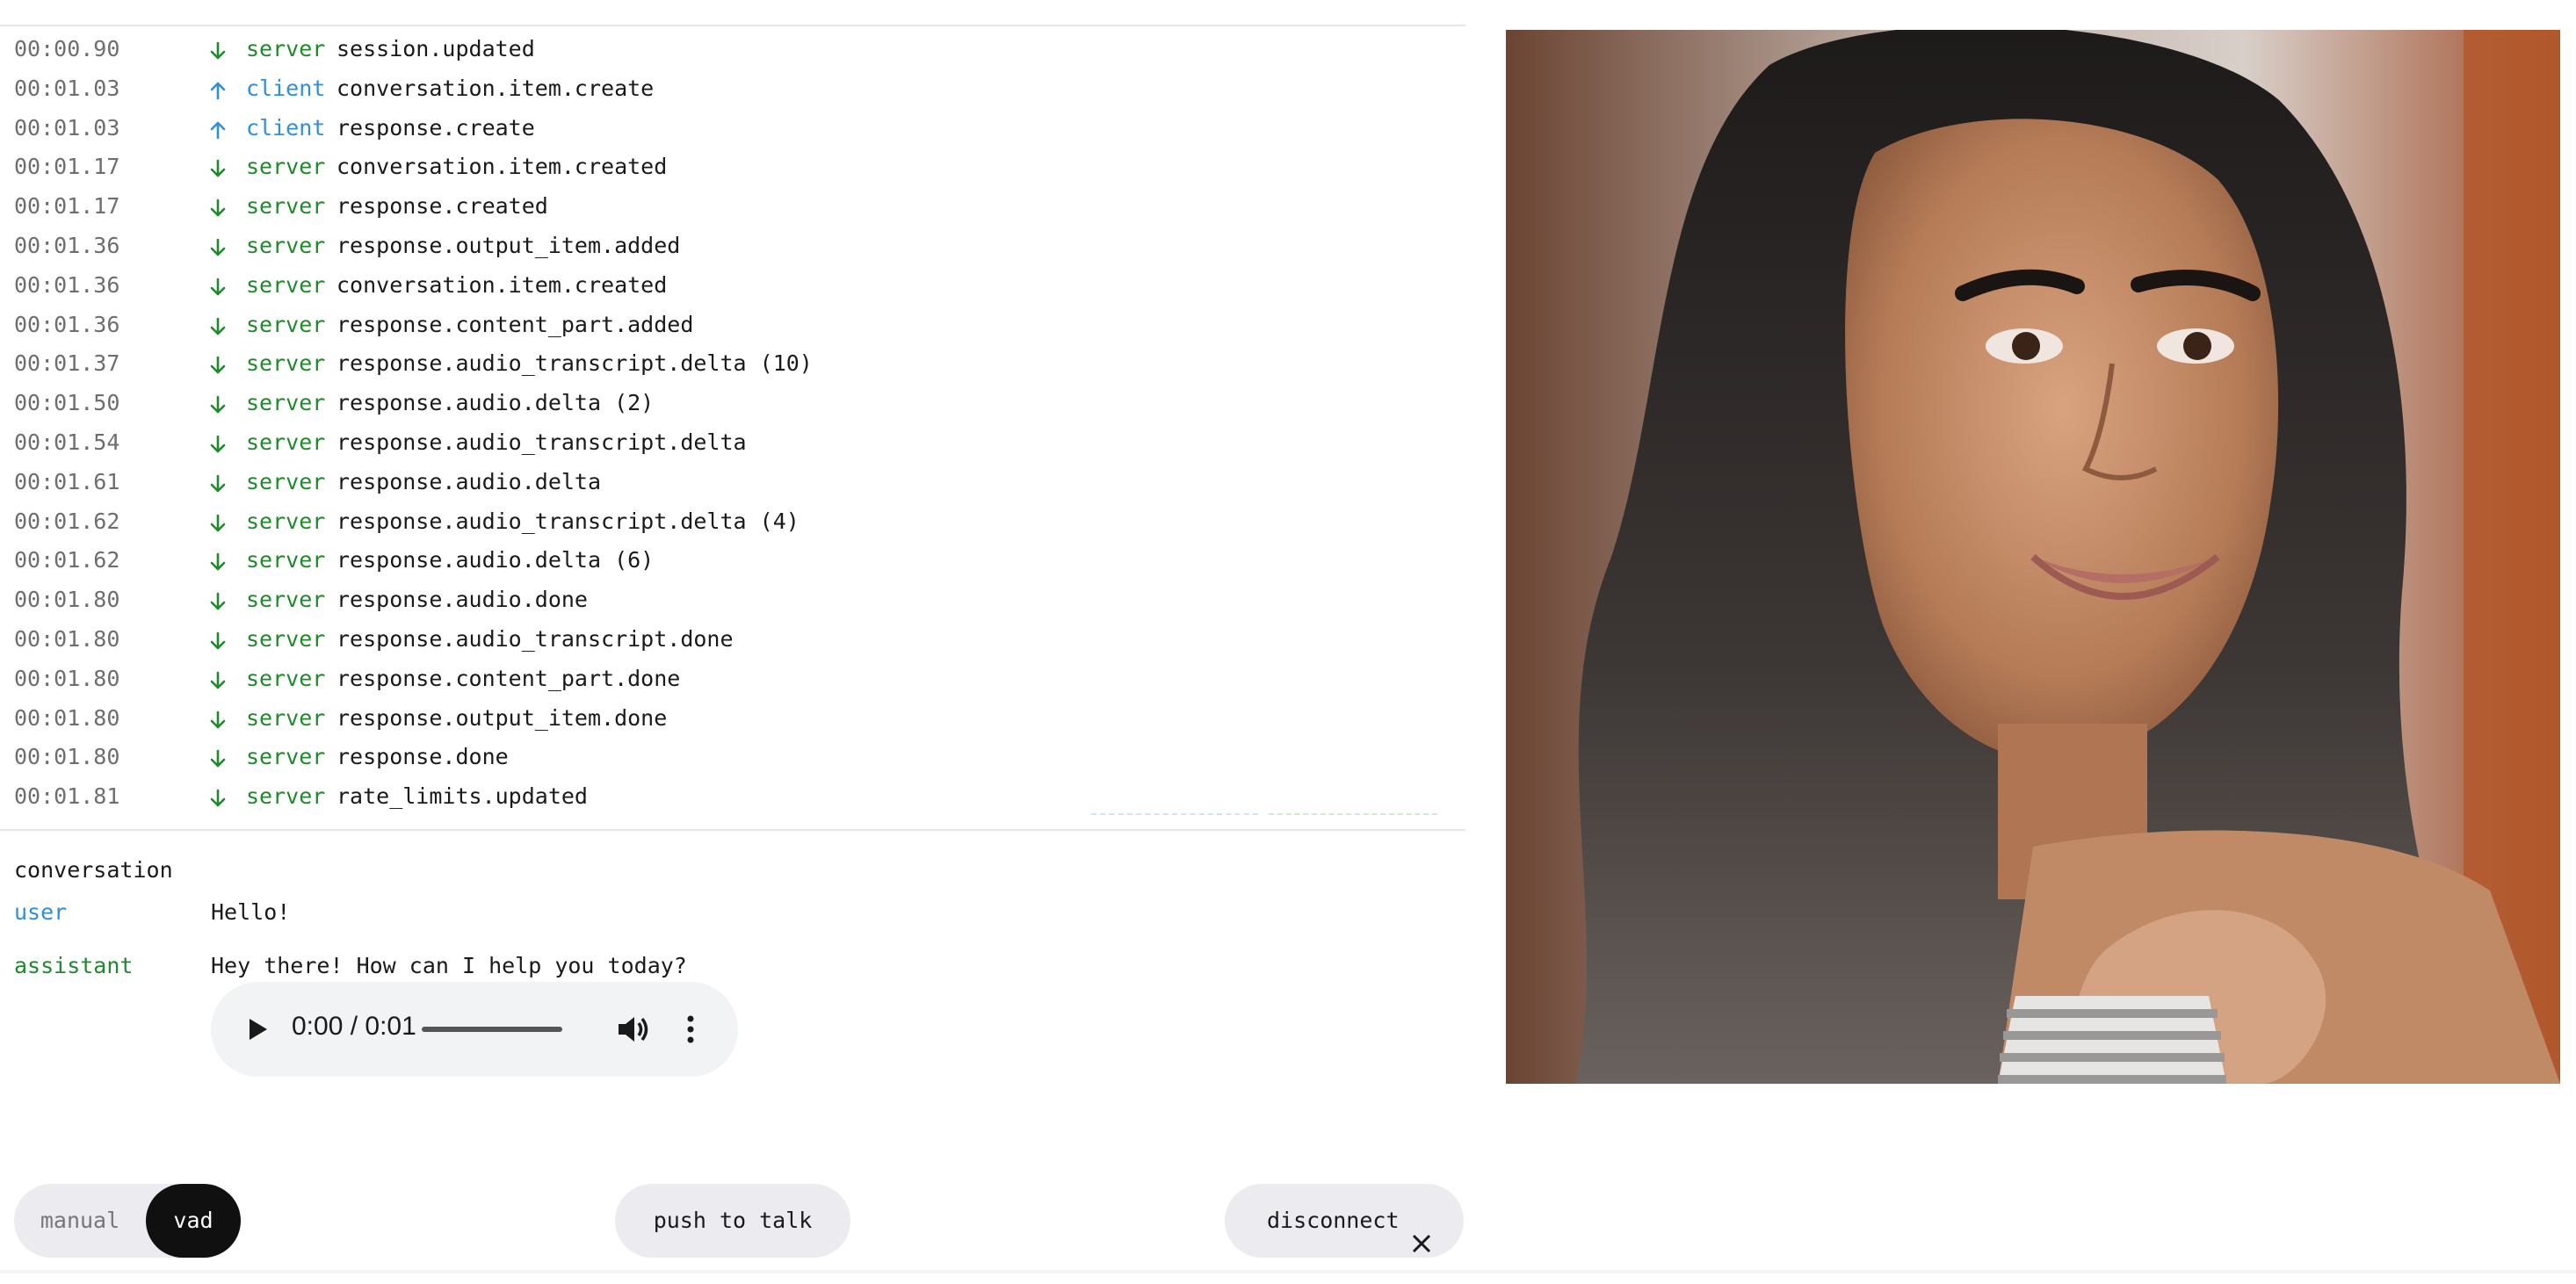  I want to click on event-row: 00:01.03 client response.create, so click(732, 130).